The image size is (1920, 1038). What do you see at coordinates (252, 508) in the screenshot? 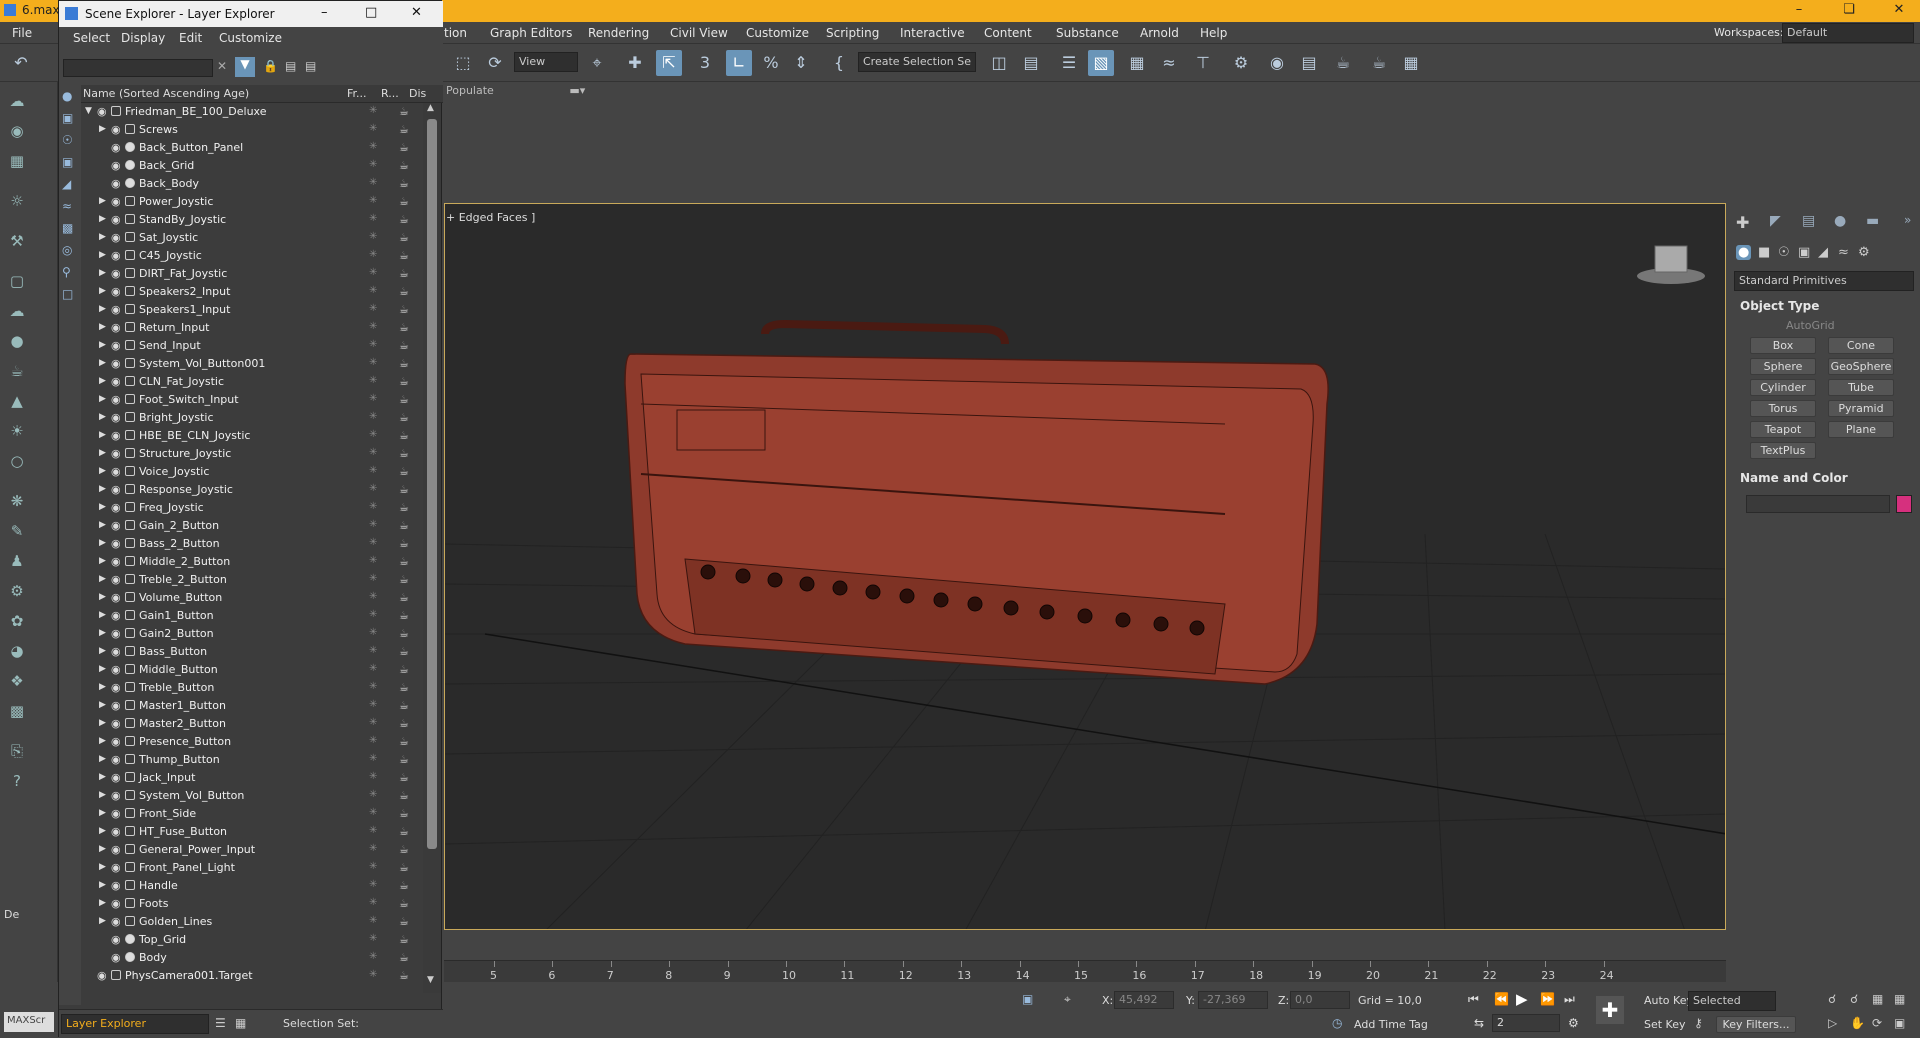
I see `scene-tree-row: ▶ ◉ Freq_Joystic ✳ ☕` at bounding box center [252, 508].